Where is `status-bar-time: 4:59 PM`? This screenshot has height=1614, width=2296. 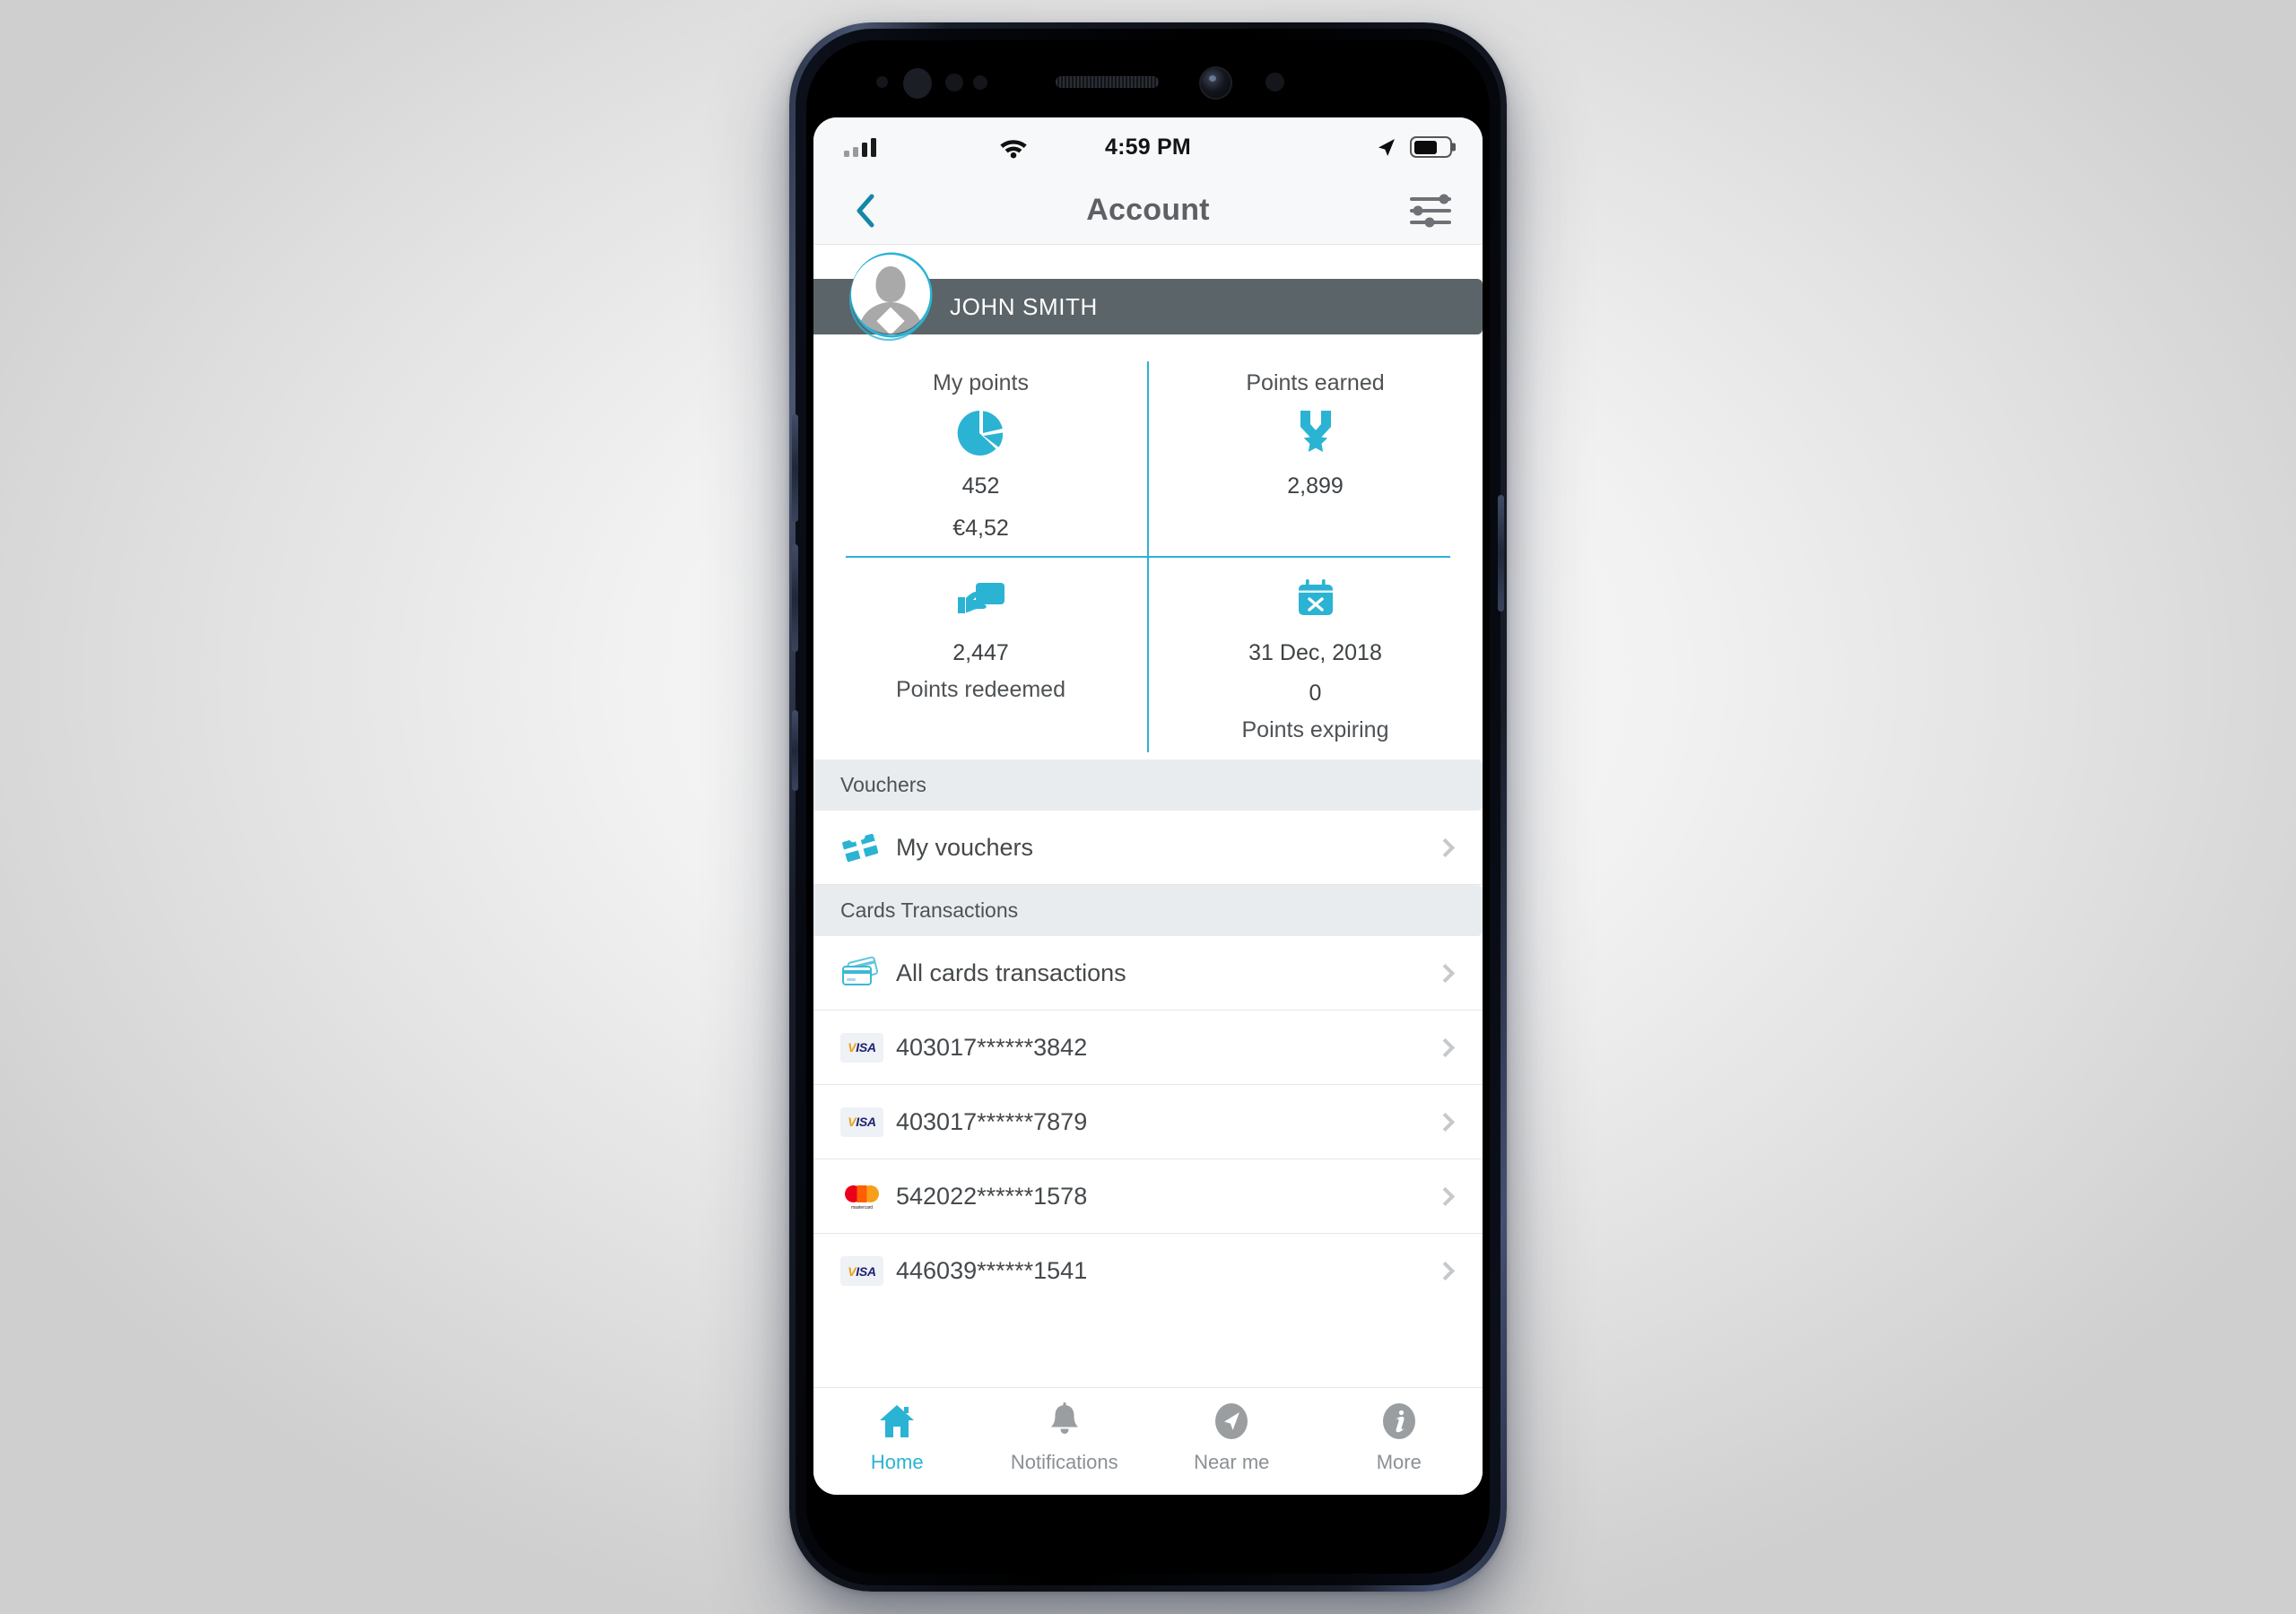
status-bar-time: 4:59 PM is located at coordinates (1148, 147).